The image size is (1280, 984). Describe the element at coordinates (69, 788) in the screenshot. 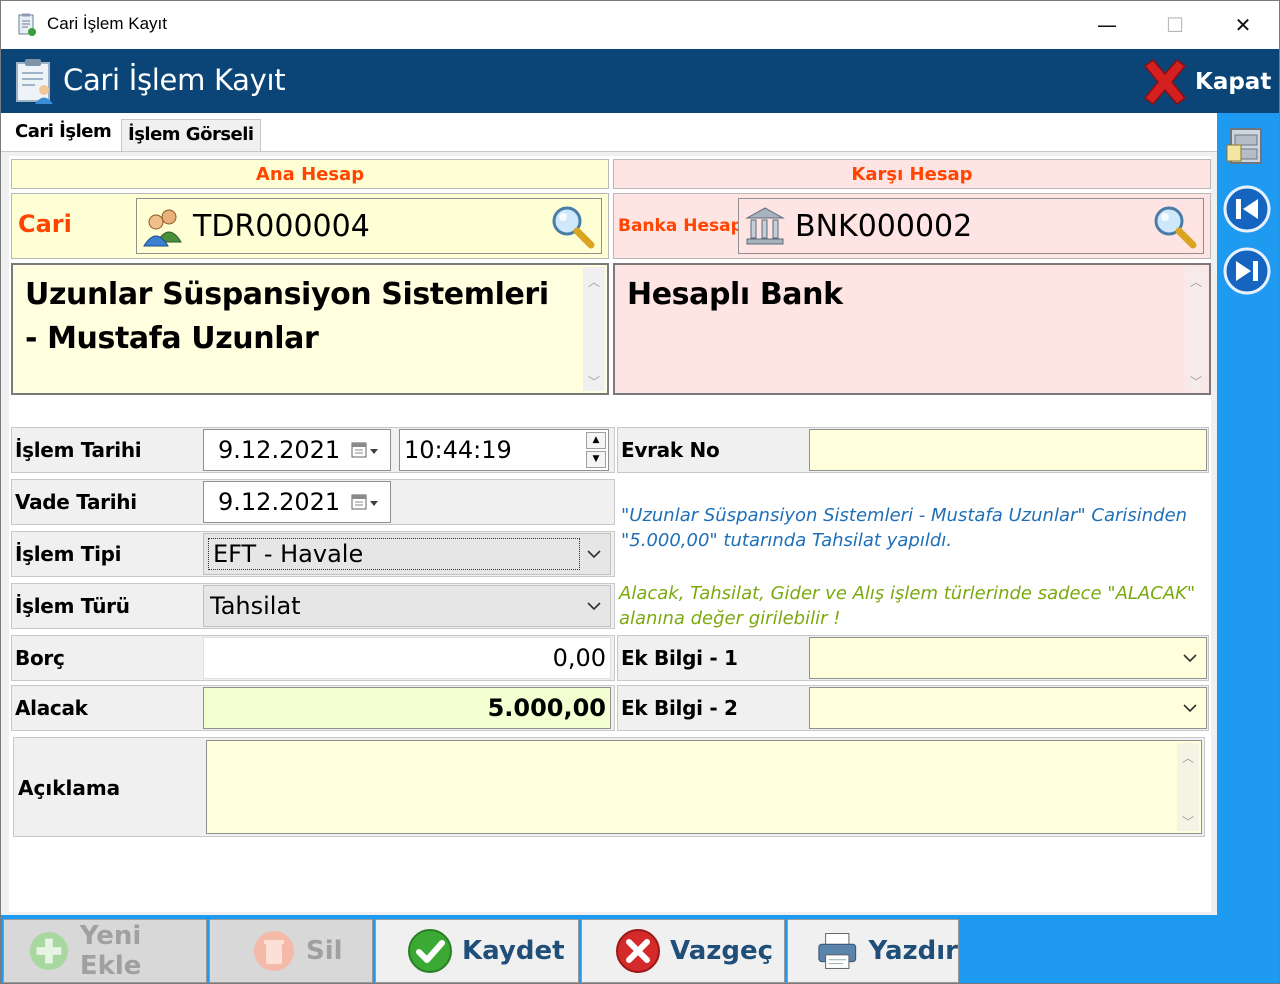

I see `aciklama-label: Açıklama` at that location.